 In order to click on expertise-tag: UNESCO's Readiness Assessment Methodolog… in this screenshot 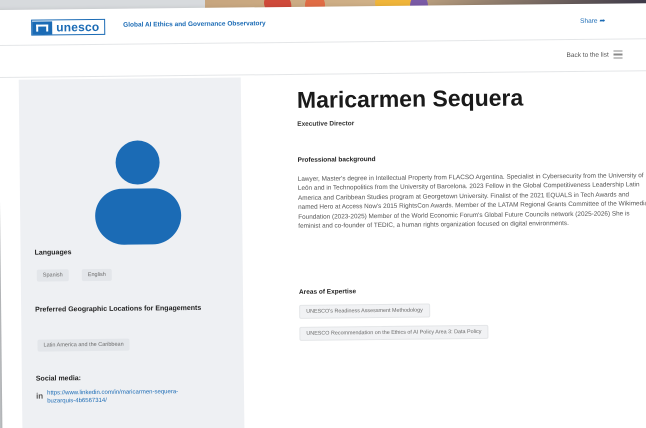, I will do `click(364, 311)`.